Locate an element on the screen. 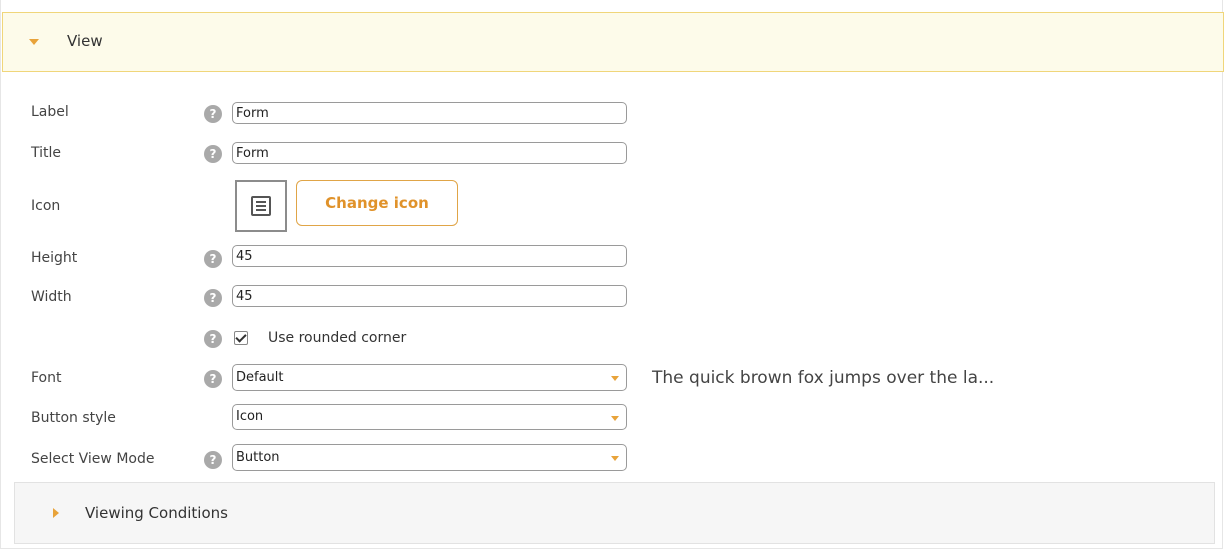  label-input-wrapper is located at coordinates (429, 113).